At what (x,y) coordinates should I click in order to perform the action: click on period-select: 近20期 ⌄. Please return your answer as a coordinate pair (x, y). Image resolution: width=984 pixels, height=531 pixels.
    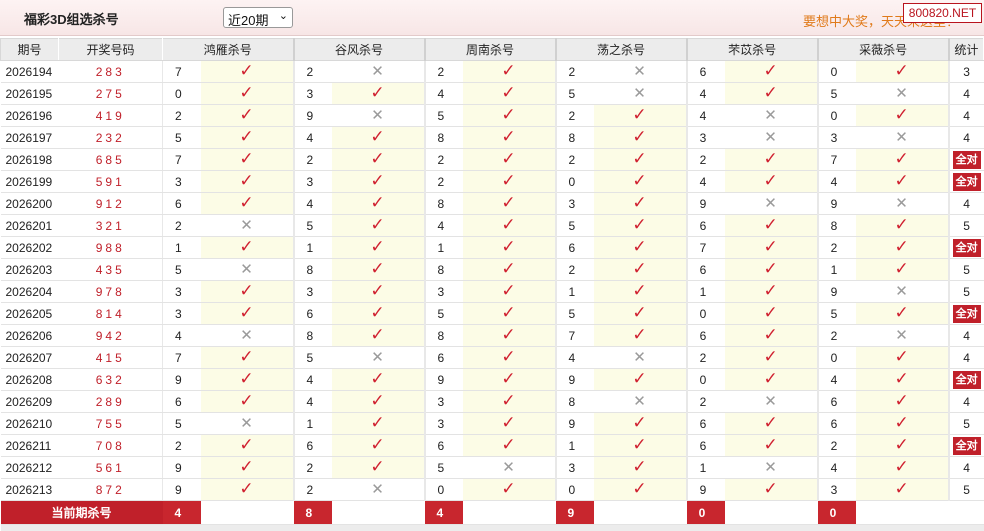
    Looking at the image, I should click on (258, 17).